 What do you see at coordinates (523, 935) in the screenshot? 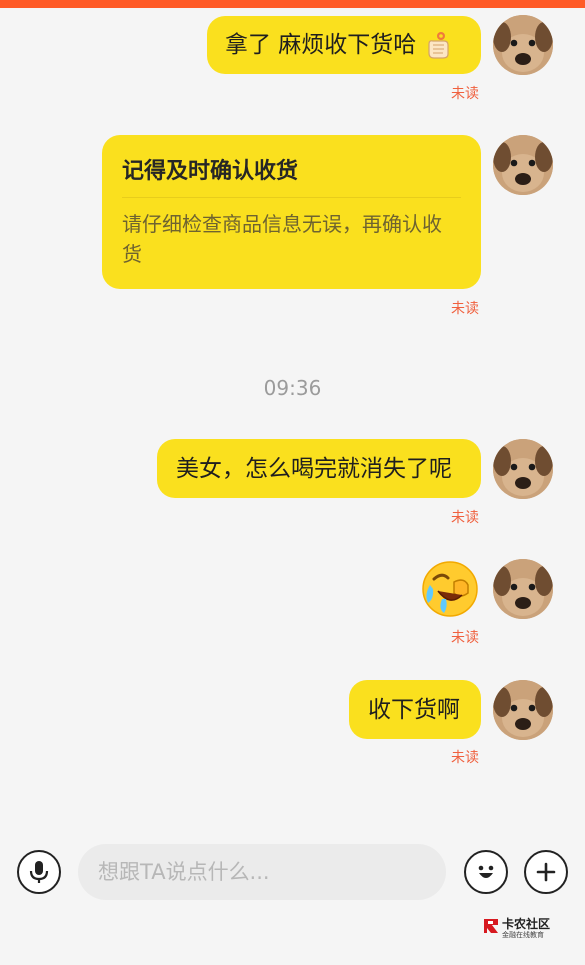
I see `watermark-subtitle: 金融在线教育` at bounding box center [523, 935].